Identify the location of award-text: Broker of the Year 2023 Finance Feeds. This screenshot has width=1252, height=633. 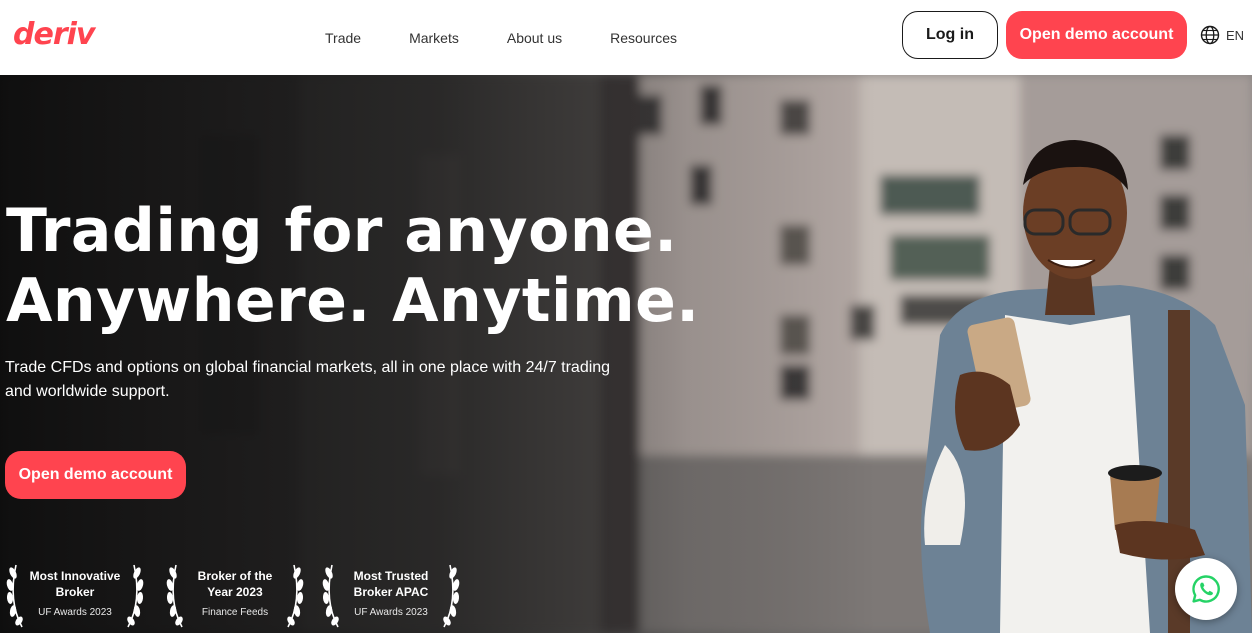
(235, 594).